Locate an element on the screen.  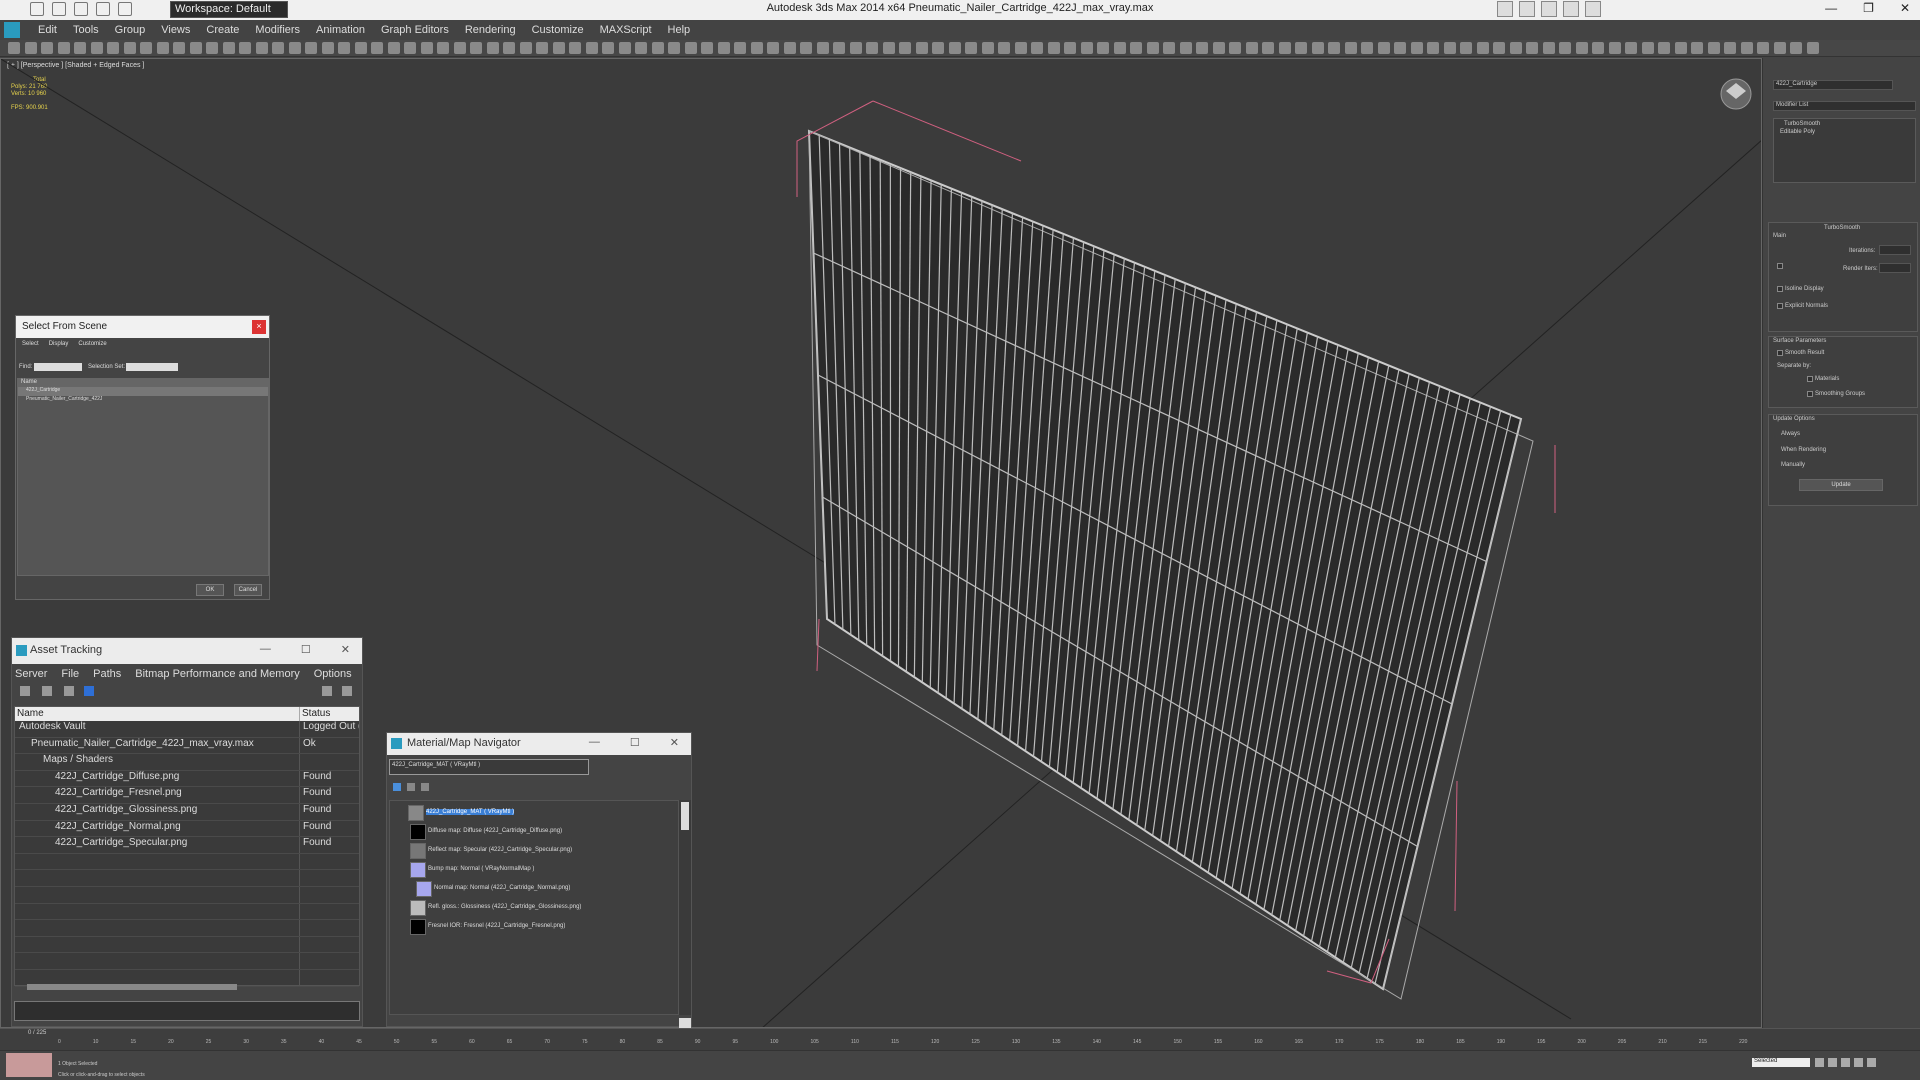
redo-icon is located at coordinates (125, 9).